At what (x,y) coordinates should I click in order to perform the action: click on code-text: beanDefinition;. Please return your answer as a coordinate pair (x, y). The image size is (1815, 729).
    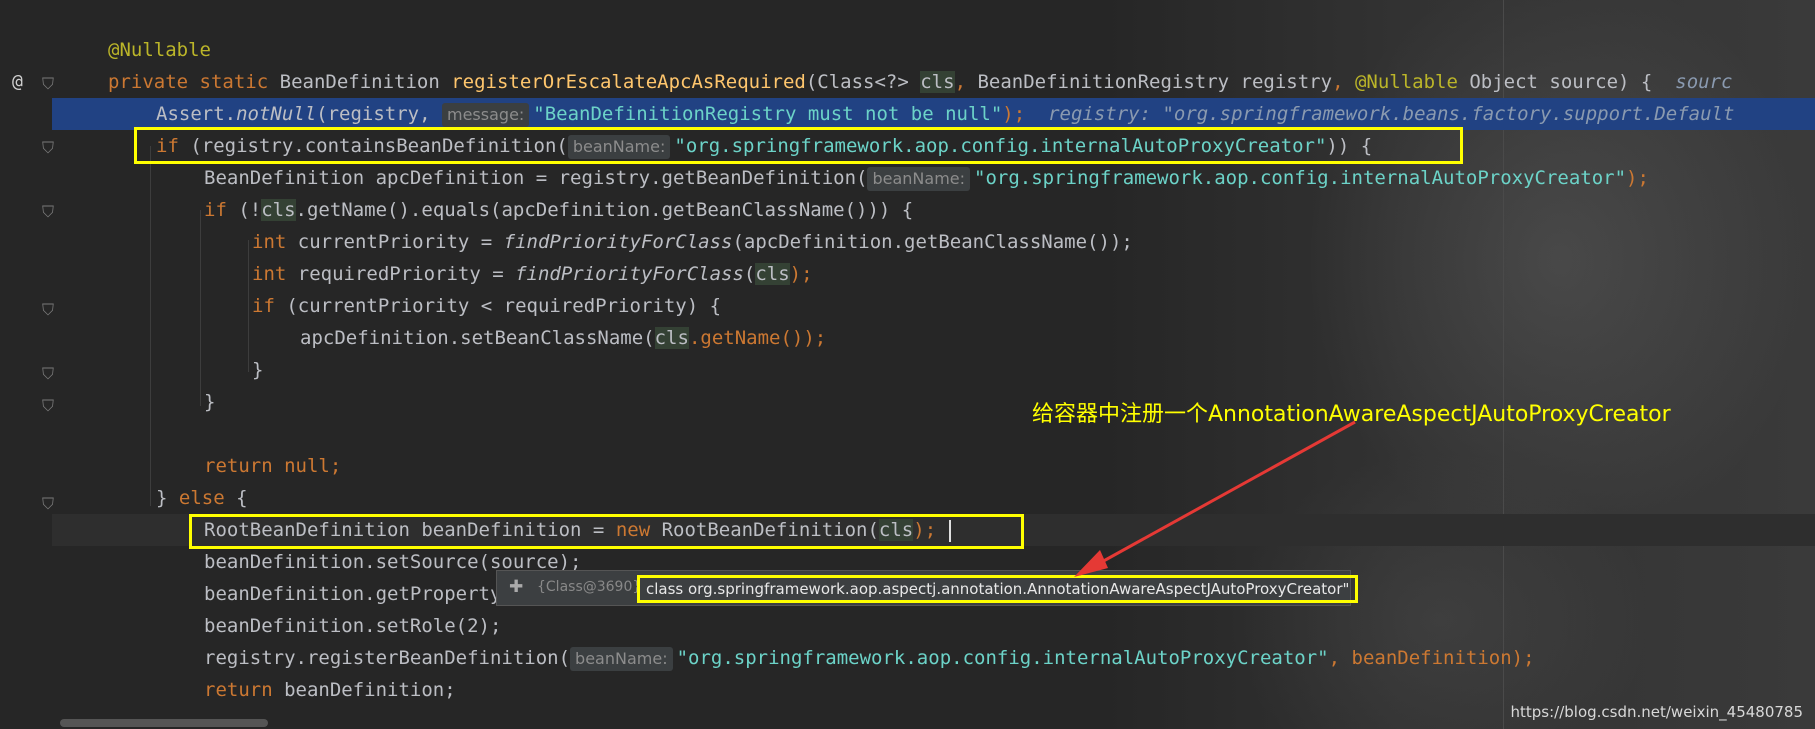
    Looking at the image, I should click on (364, 690).